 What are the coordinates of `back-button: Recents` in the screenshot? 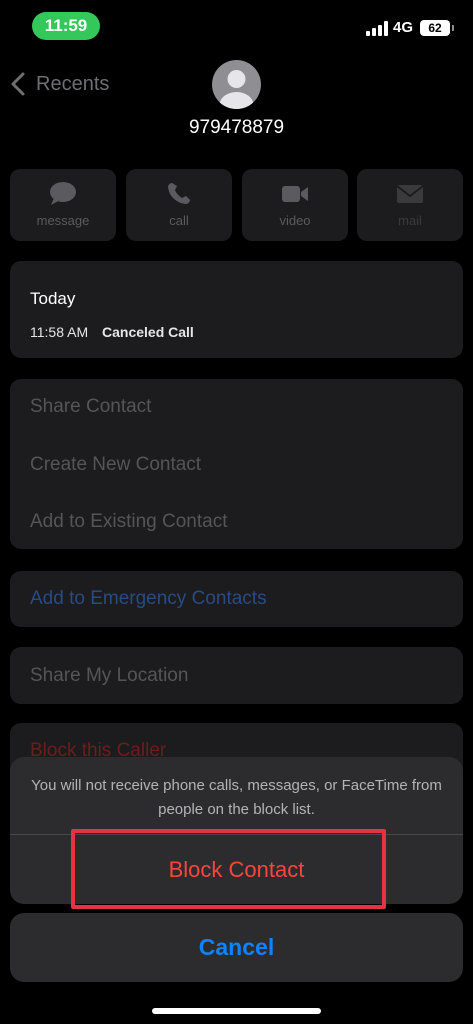 It's located at (58, 84).